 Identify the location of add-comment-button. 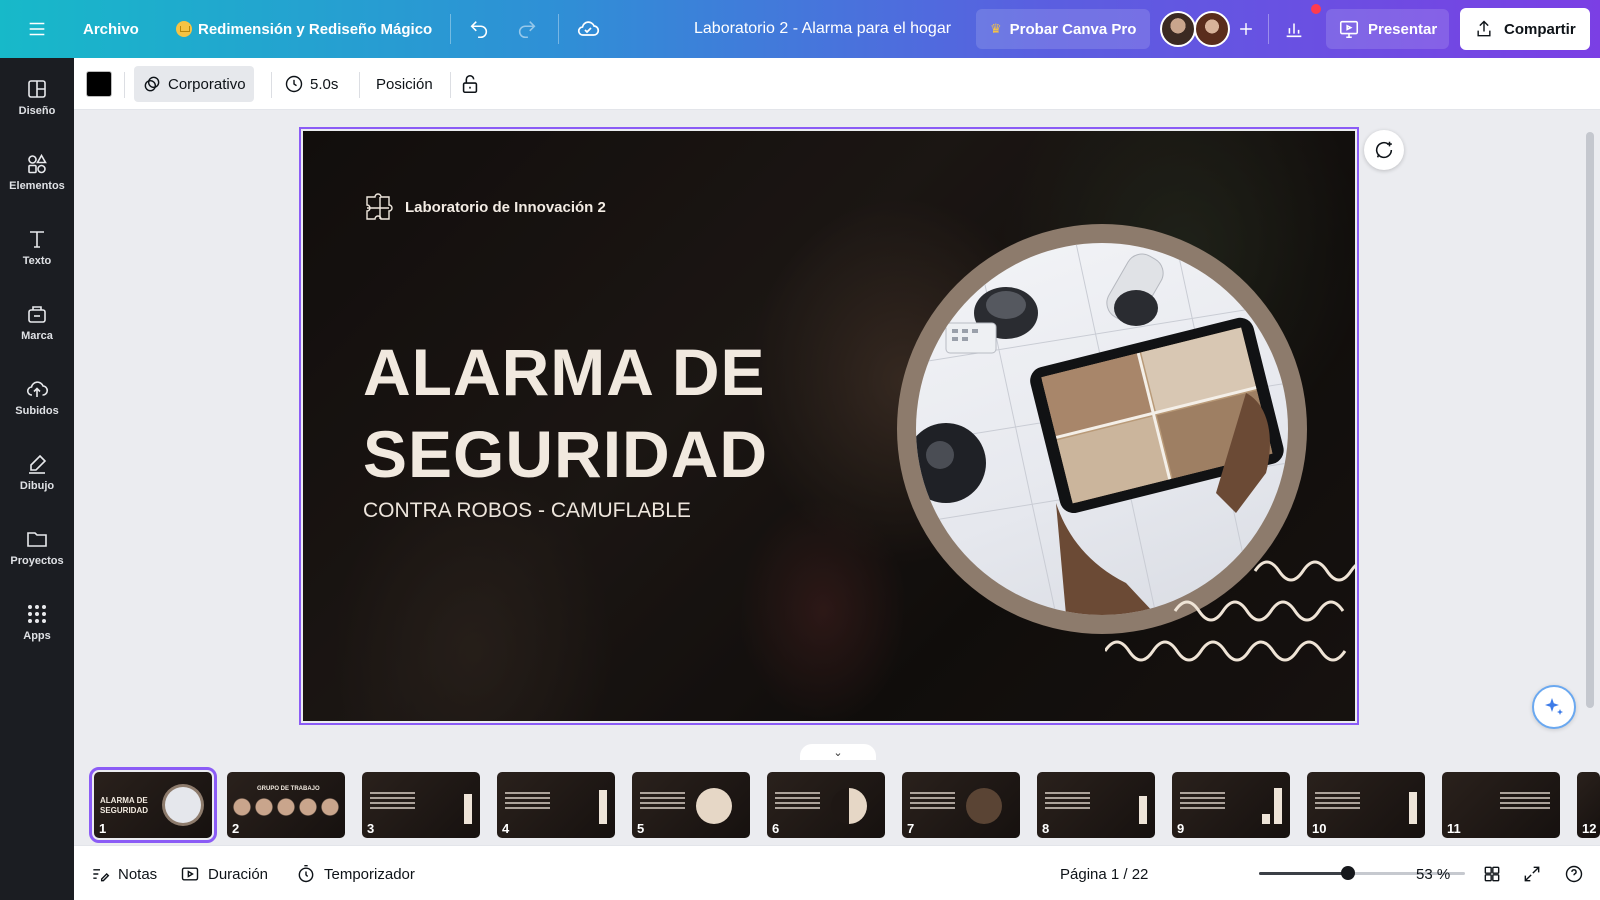
(1384, 150).